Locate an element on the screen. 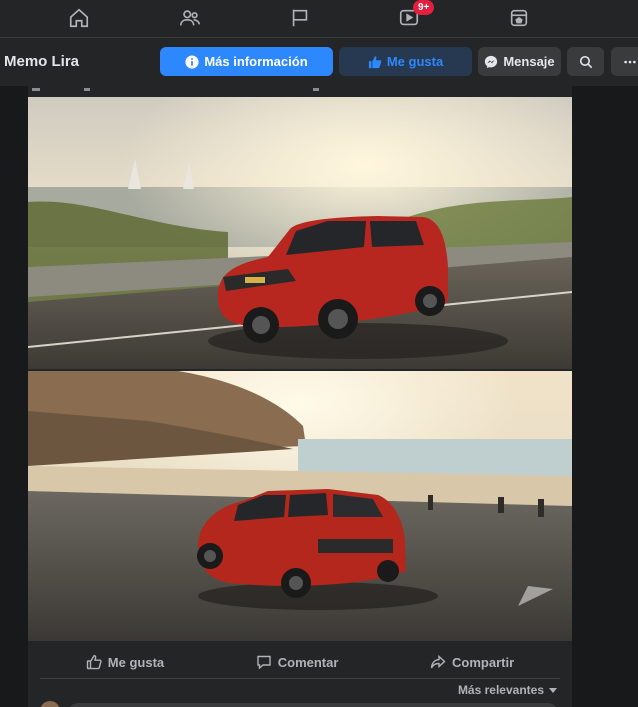  friends-icon is located at coordinates (190, 18).